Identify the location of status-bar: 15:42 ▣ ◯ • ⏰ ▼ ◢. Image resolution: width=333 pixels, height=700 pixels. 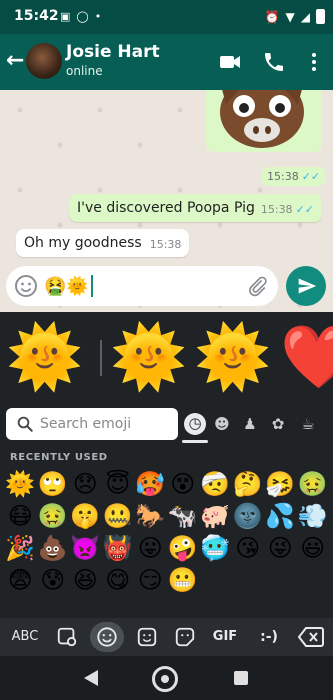
(166, 17).